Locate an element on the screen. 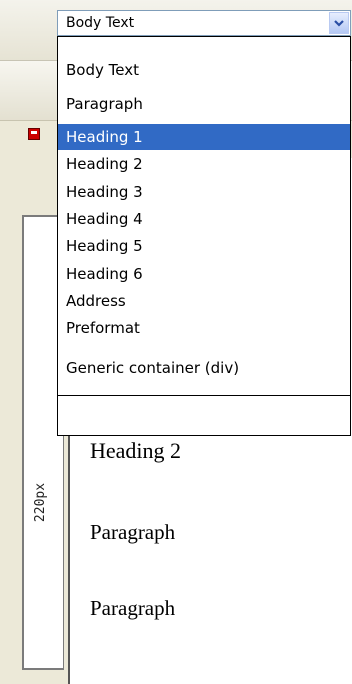 The width and height of the screenshot is (352, 684). format-option-generic-container: Generic container (div) is located at coordinates (204, 368).